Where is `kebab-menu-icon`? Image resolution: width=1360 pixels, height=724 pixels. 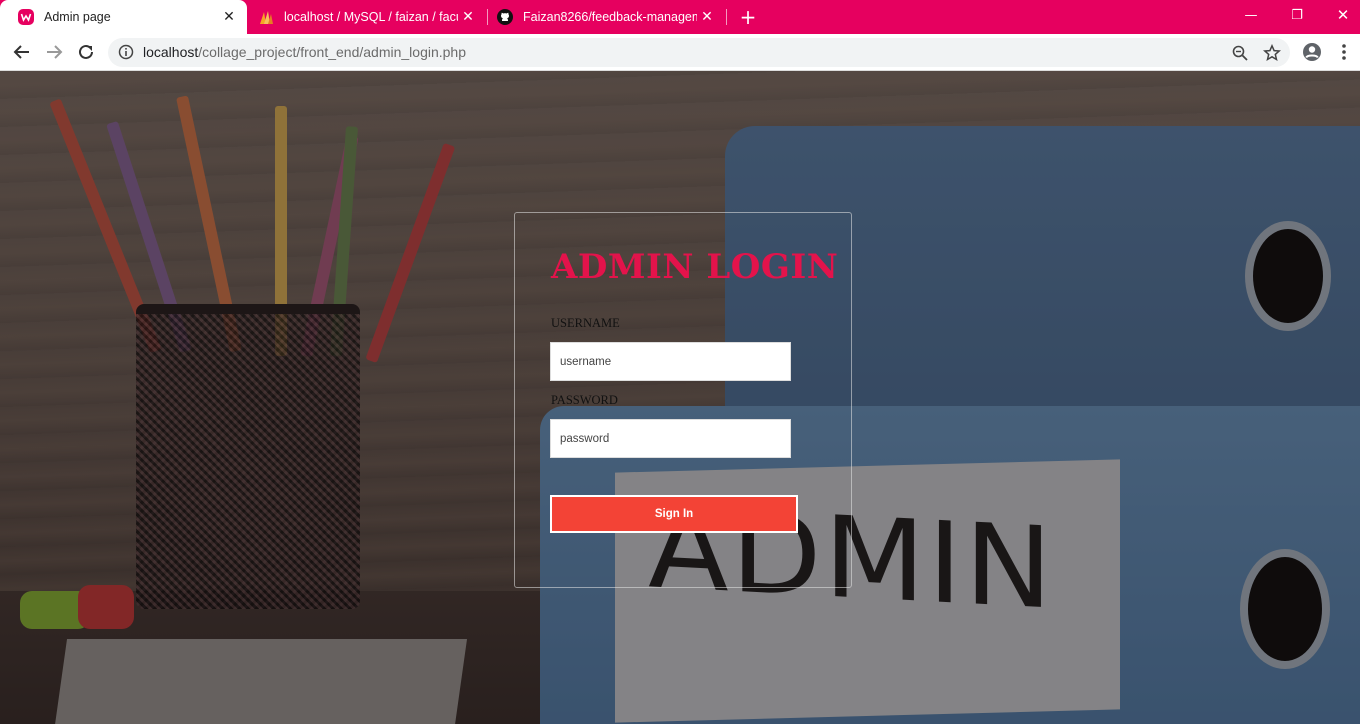 kebab-menu-icon is located at coordinates (1344, 52).